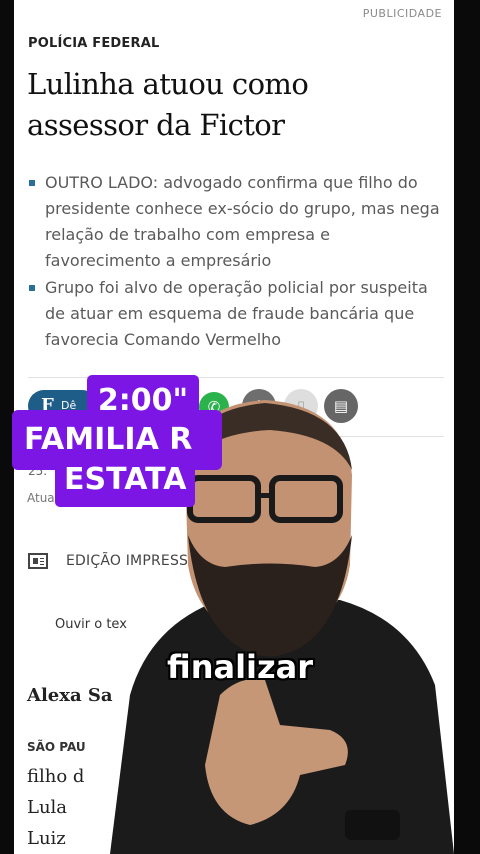 This screenshot has width=480, height=854. What do you see at coordinates (467, 427) in the screenshot?
I see `video-edge-right` at bounding box center [467, 427].